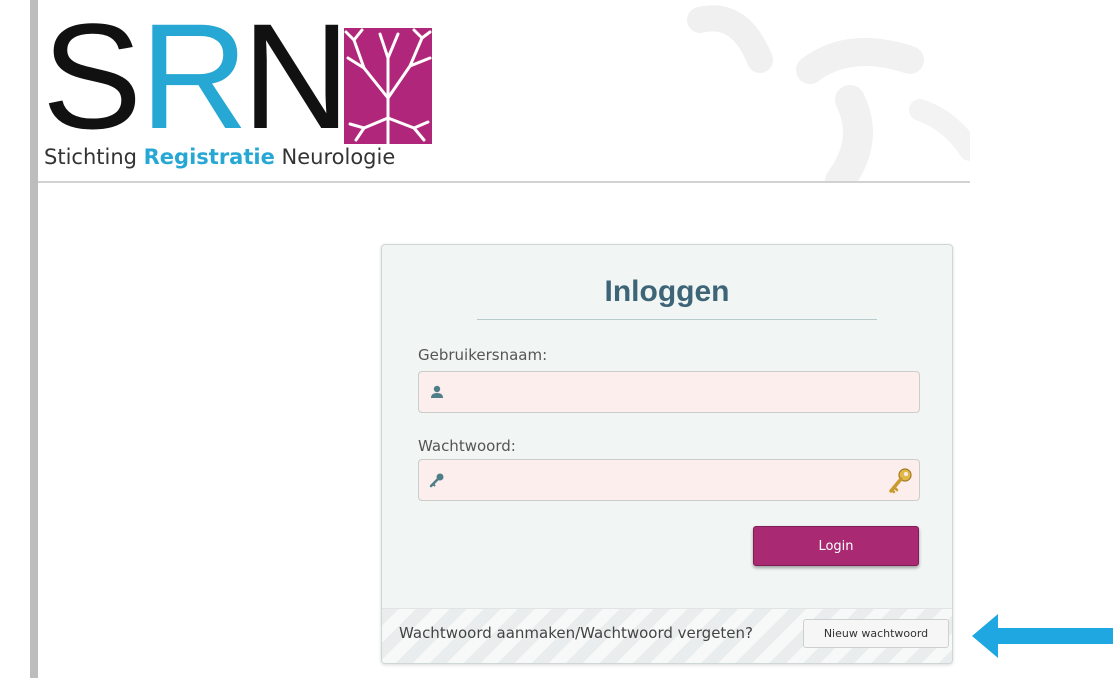 The width and height of the screenshot is (1113, 678). Describe the element at coordinates (94, 157) in the screenshot. I see `logo-subtitle-pre: Stichting` at that location.